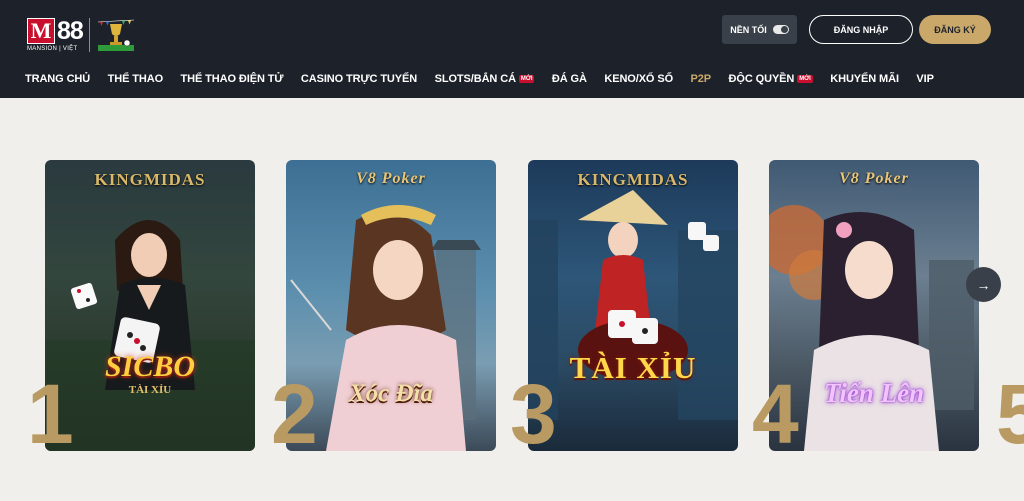 The width and height of the screenshot is (1024, 501). I want to click on nav-item-trang-chu: TRANG CHỦ, so click(57, 79).